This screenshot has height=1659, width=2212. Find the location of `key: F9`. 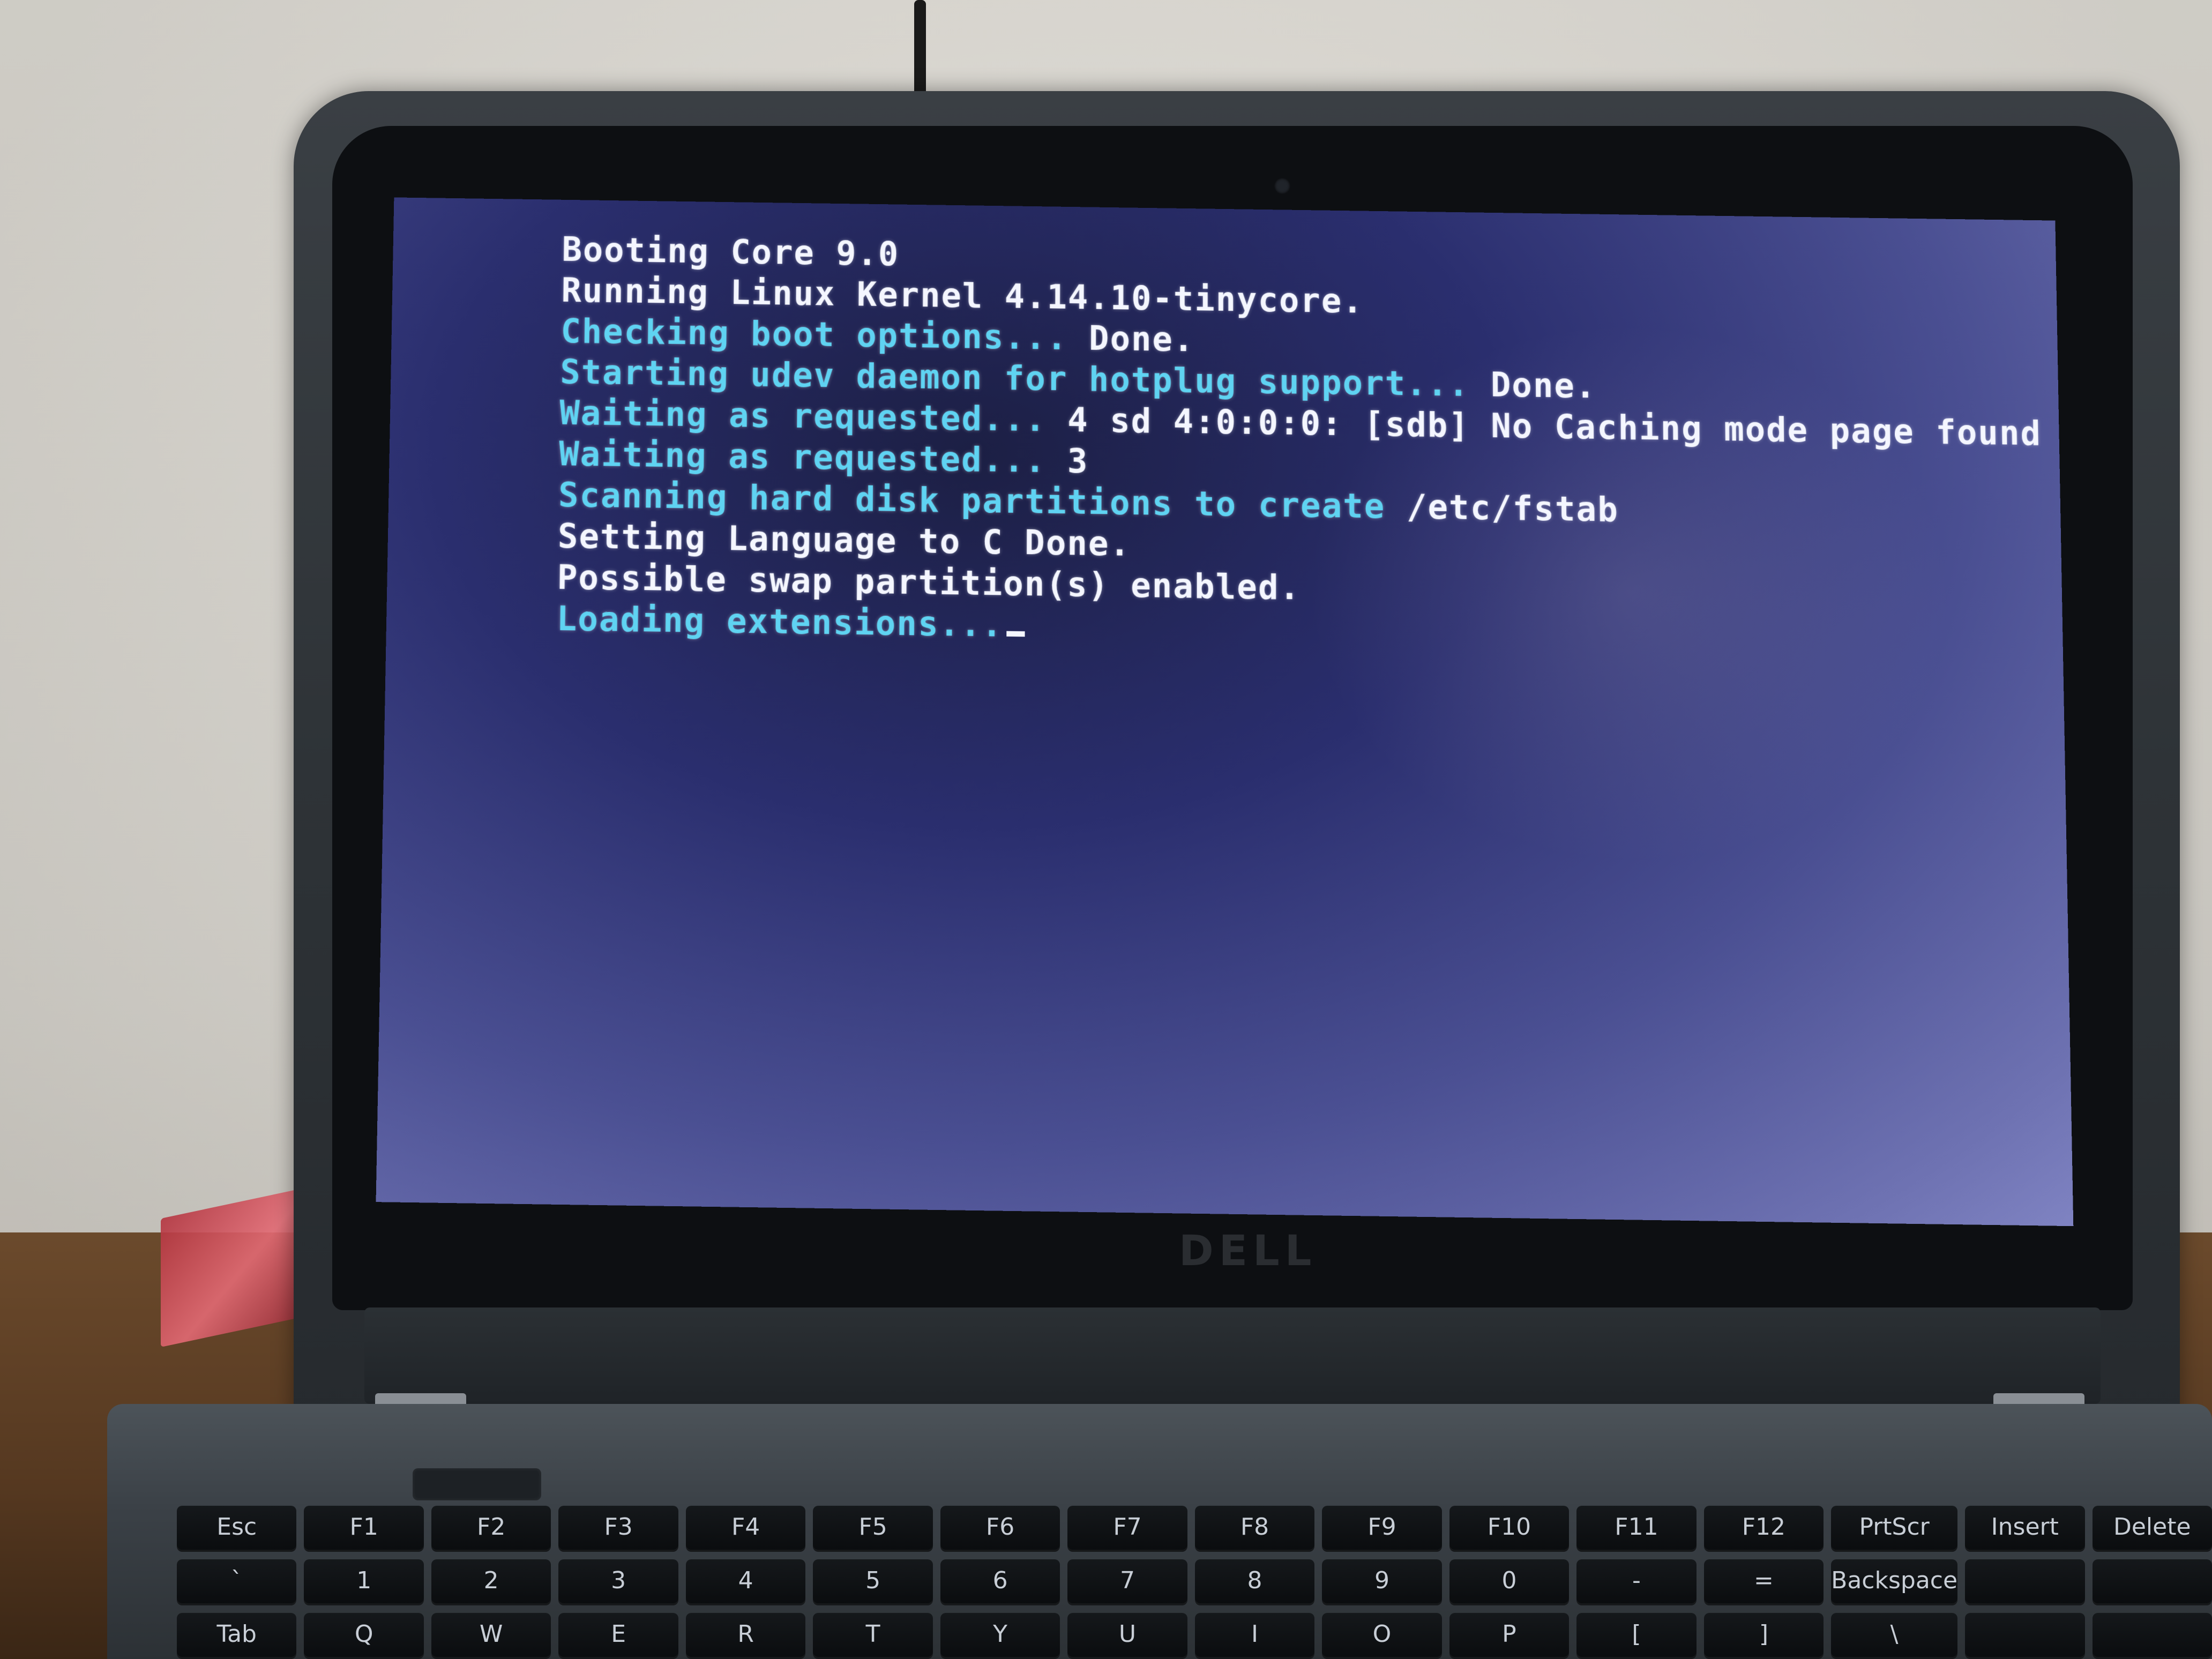

key: F9 is located at coordinates (1382, 1529).